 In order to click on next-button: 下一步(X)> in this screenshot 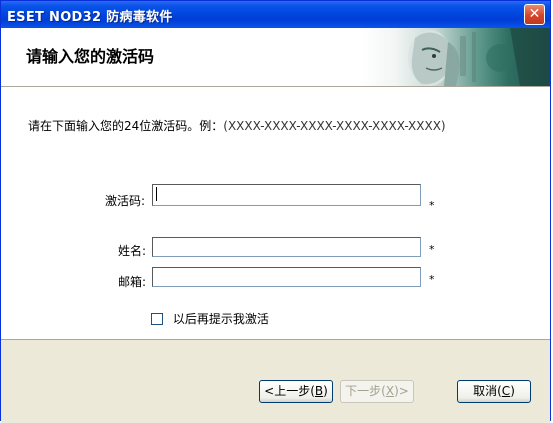, I will do `click(377, 391)`.